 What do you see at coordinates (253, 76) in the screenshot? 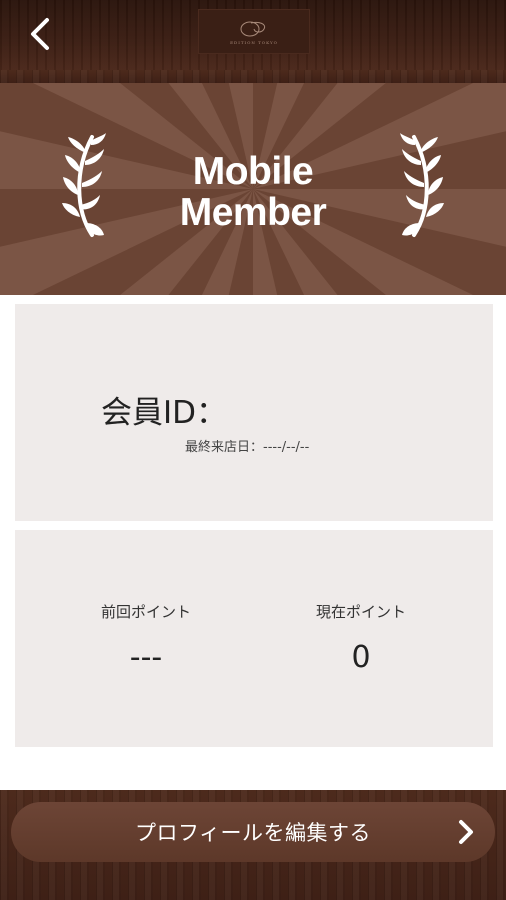
I see `wood-strip` at bounding box center [253, 76].